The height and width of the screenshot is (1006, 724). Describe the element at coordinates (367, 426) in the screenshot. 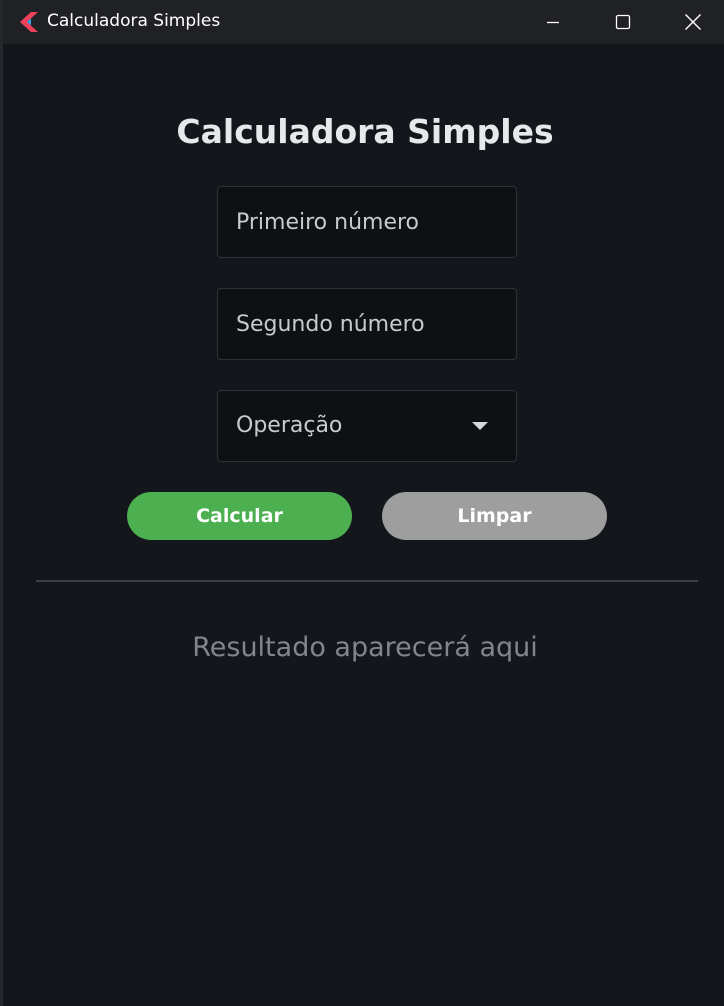

I see `operation-dropdown: Operação` at that location.